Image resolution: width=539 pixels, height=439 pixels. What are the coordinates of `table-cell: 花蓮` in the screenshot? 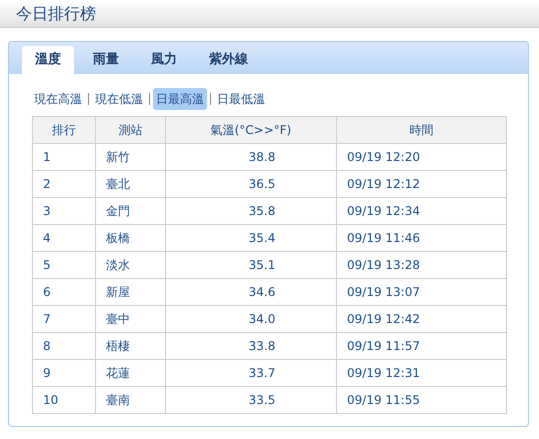 It's located at (131, 373).